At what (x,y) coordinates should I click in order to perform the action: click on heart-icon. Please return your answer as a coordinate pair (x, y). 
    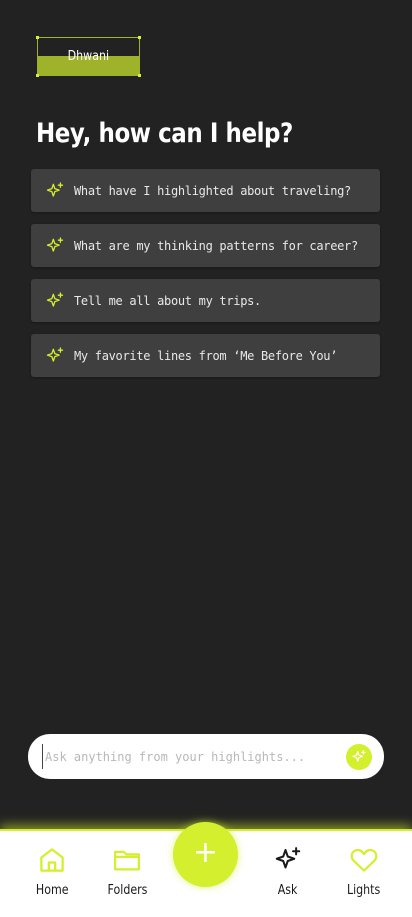
    Looking at the image, I should click on (364, 860).